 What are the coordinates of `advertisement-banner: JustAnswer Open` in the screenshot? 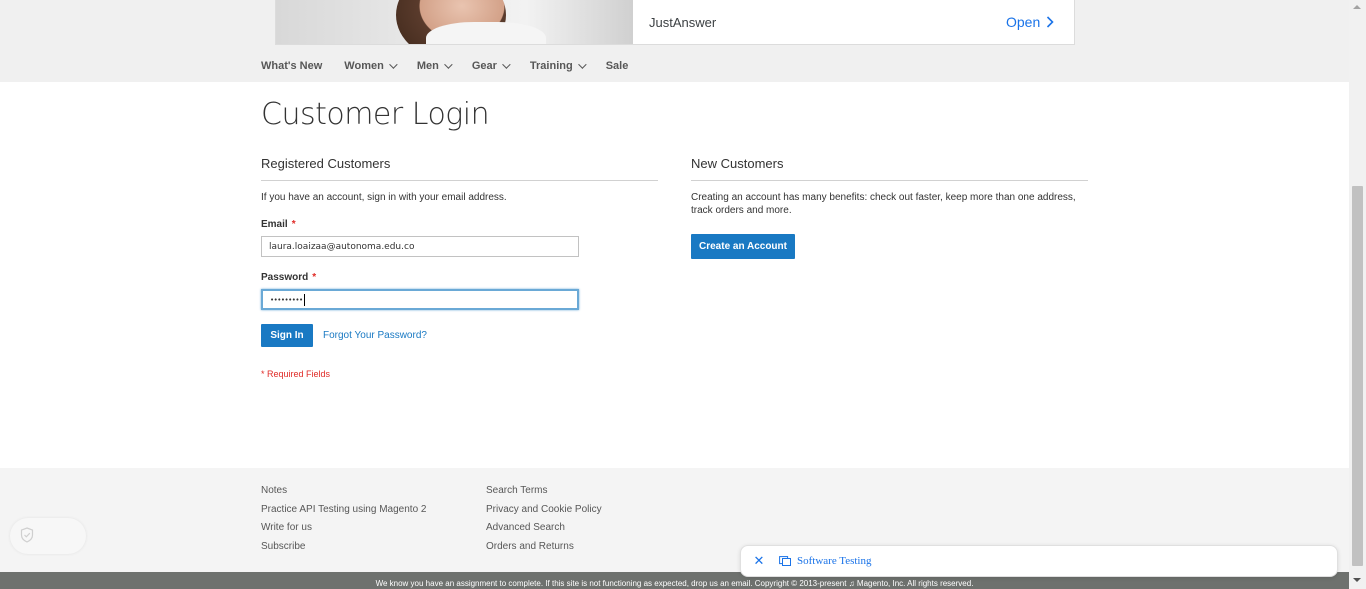 It's located at (675, 22).